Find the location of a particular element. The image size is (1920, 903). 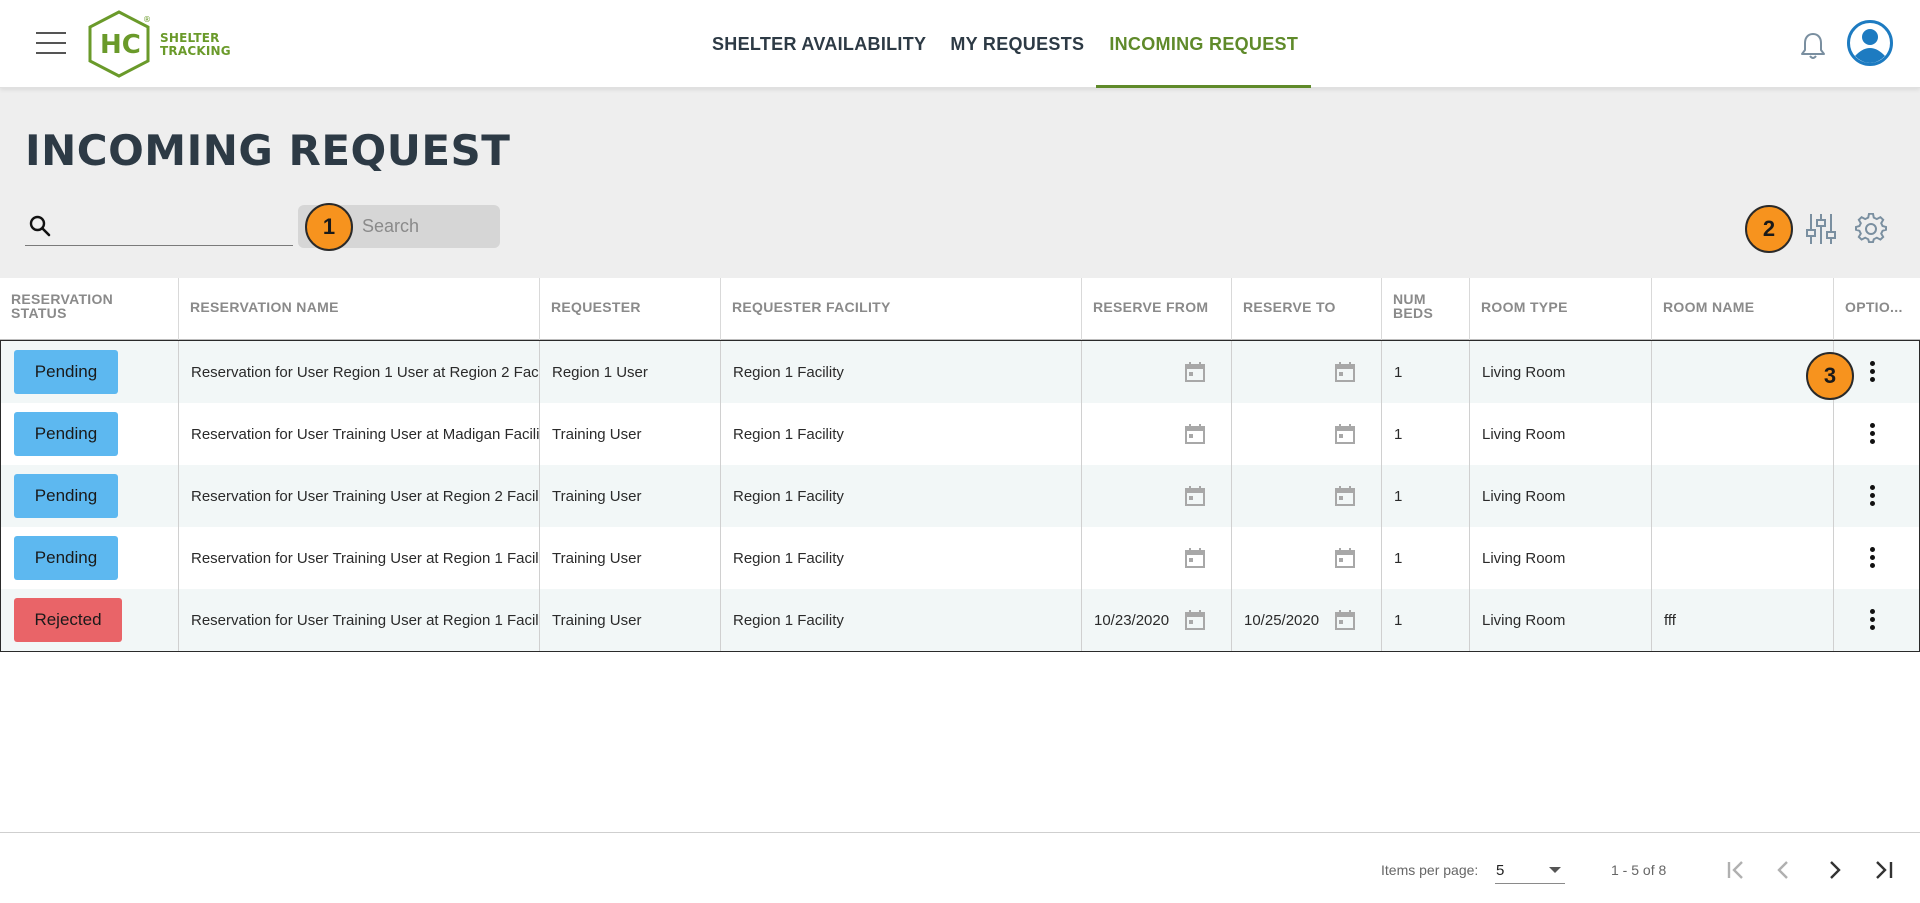

nav-my-requests: MY REQUESTS is located at coordinates (1017, 44).